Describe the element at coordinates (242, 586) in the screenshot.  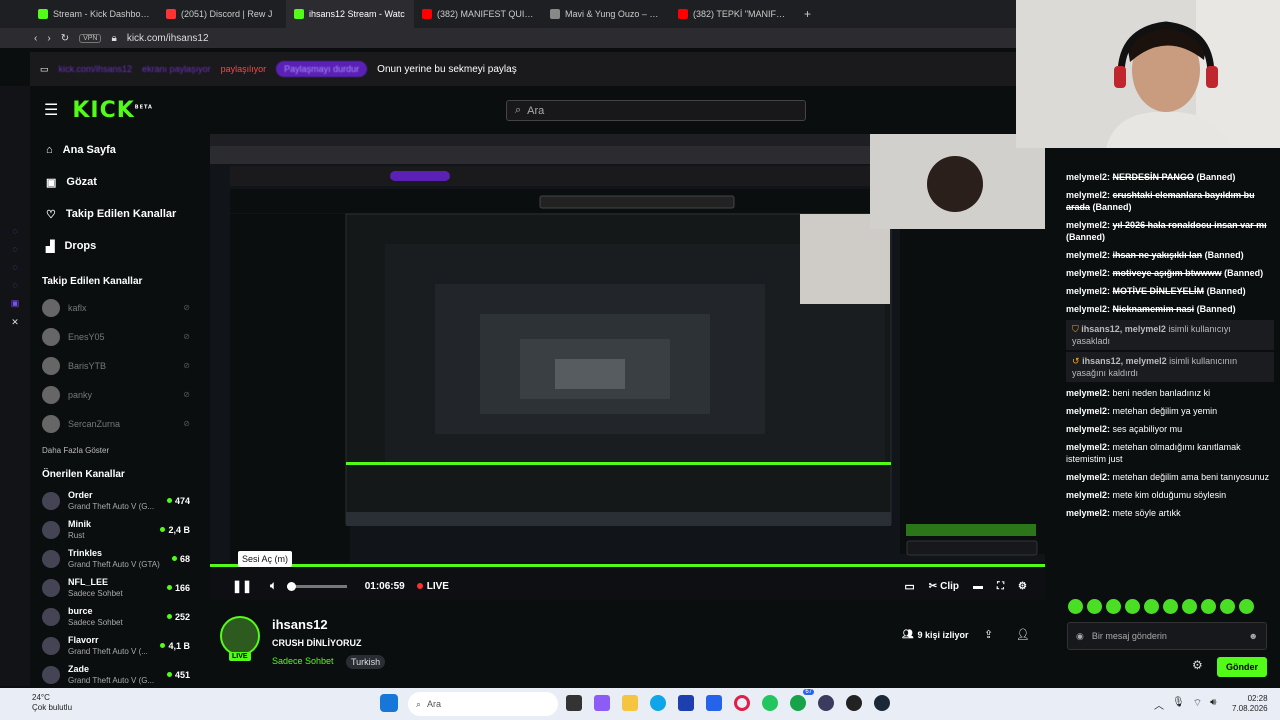
I see `pause-icon: ❚❚` at that location.